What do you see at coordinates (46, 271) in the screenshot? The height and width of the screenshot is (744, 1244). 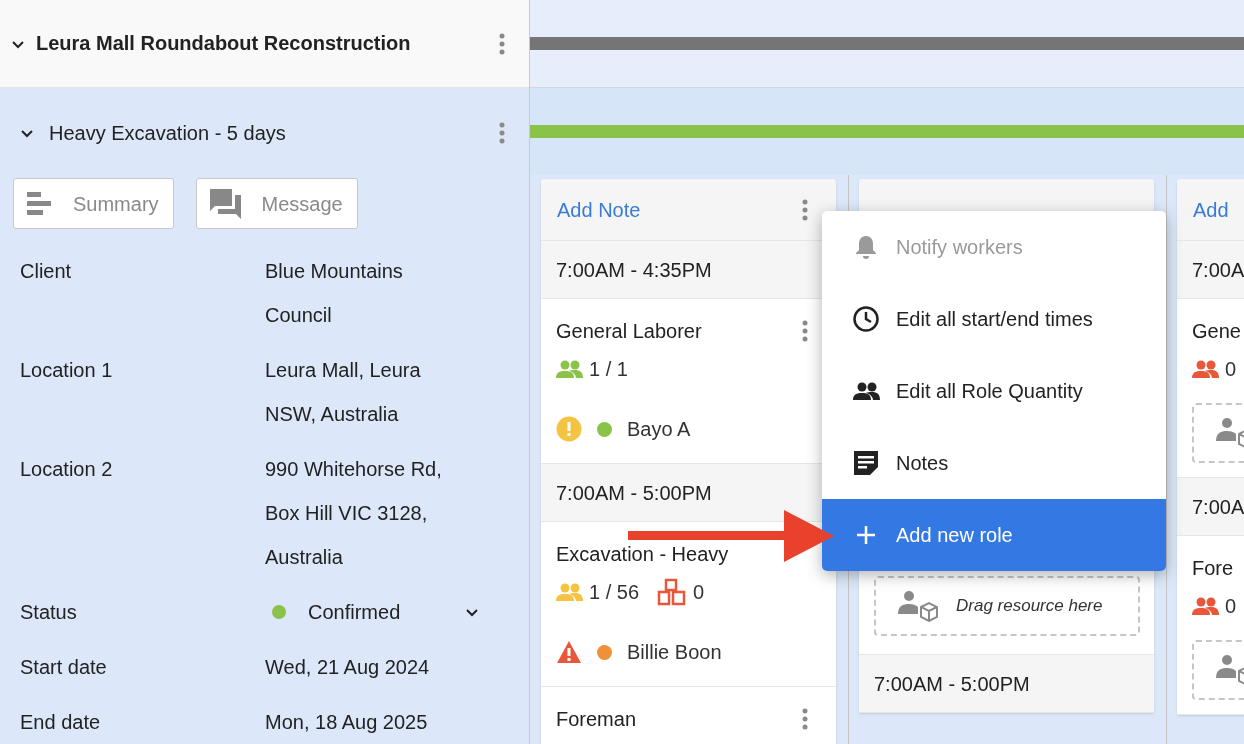 I see `field-label: Client` at bounding box center [46, 271].